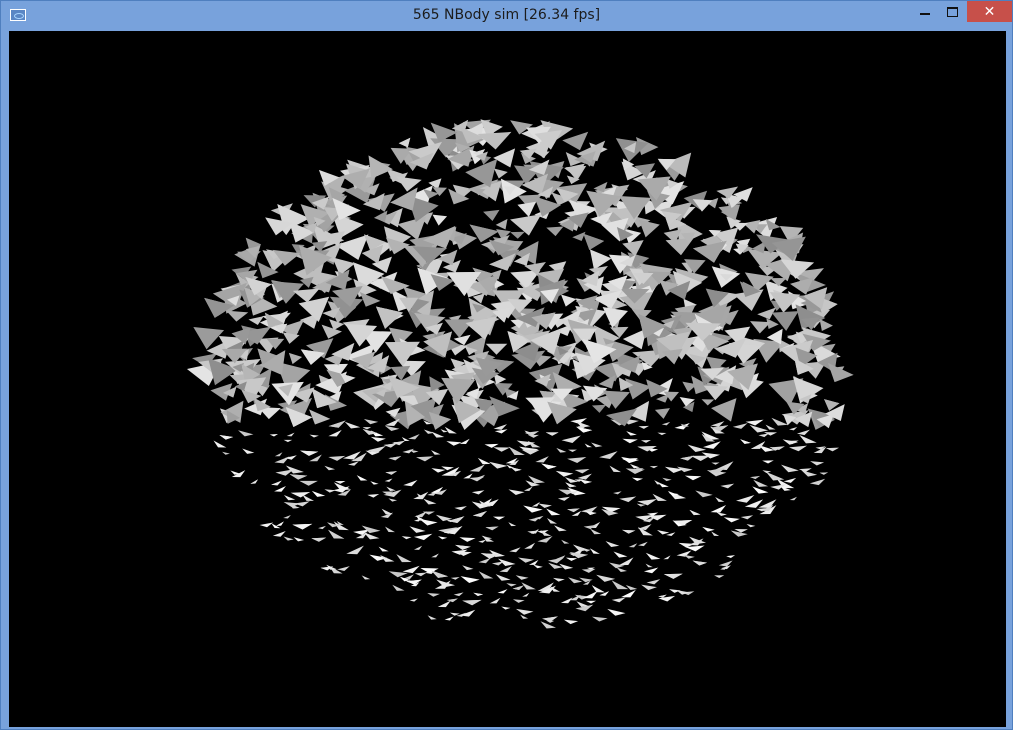 Image resolution: width=1013 pixels, height=730 pixels. I want to click on maximize-button, so click(952, 11).